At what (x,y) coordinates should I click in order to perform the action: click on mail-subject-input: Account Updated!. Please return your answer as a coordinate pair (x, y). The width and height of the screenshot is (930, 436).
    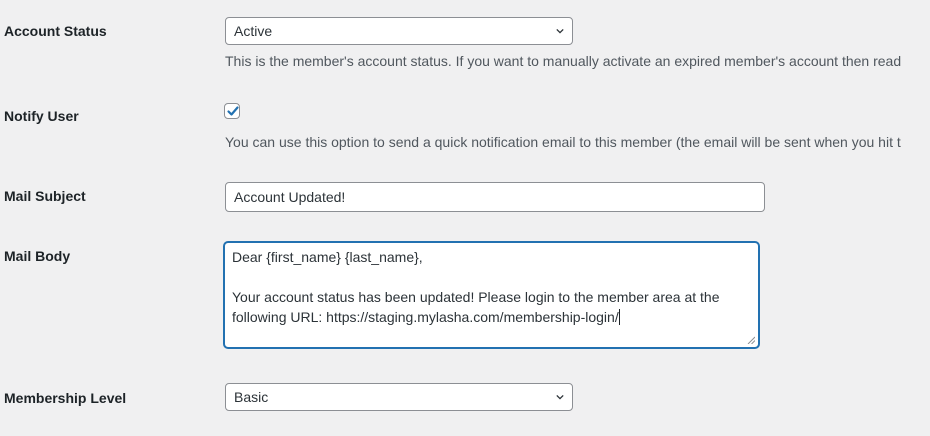
    Looking at the image, I should click on (495, 197).